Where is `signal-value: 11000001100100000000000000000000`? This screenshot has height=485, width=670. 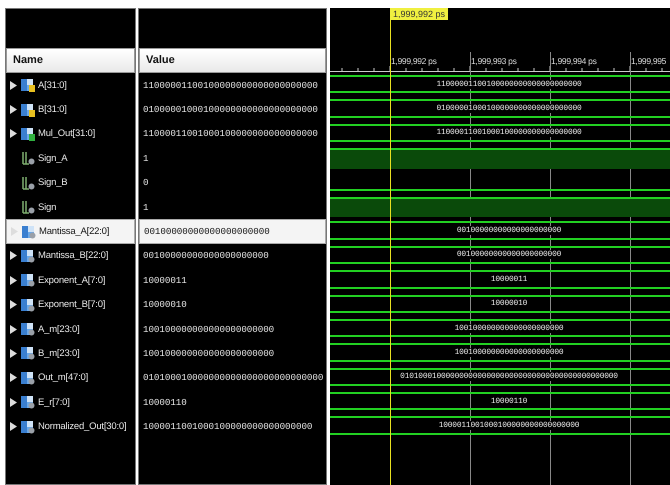
signal-value: 11000001100100000000000000000000 is located at coordinates (230, 85).